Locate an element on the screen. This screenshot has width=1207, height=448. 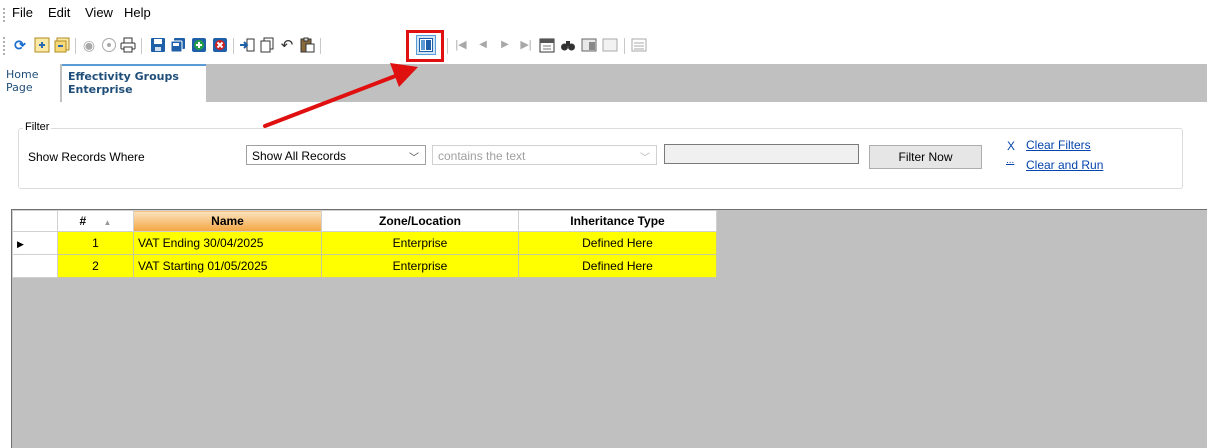
add-icon is located at coordinates (199, 45).